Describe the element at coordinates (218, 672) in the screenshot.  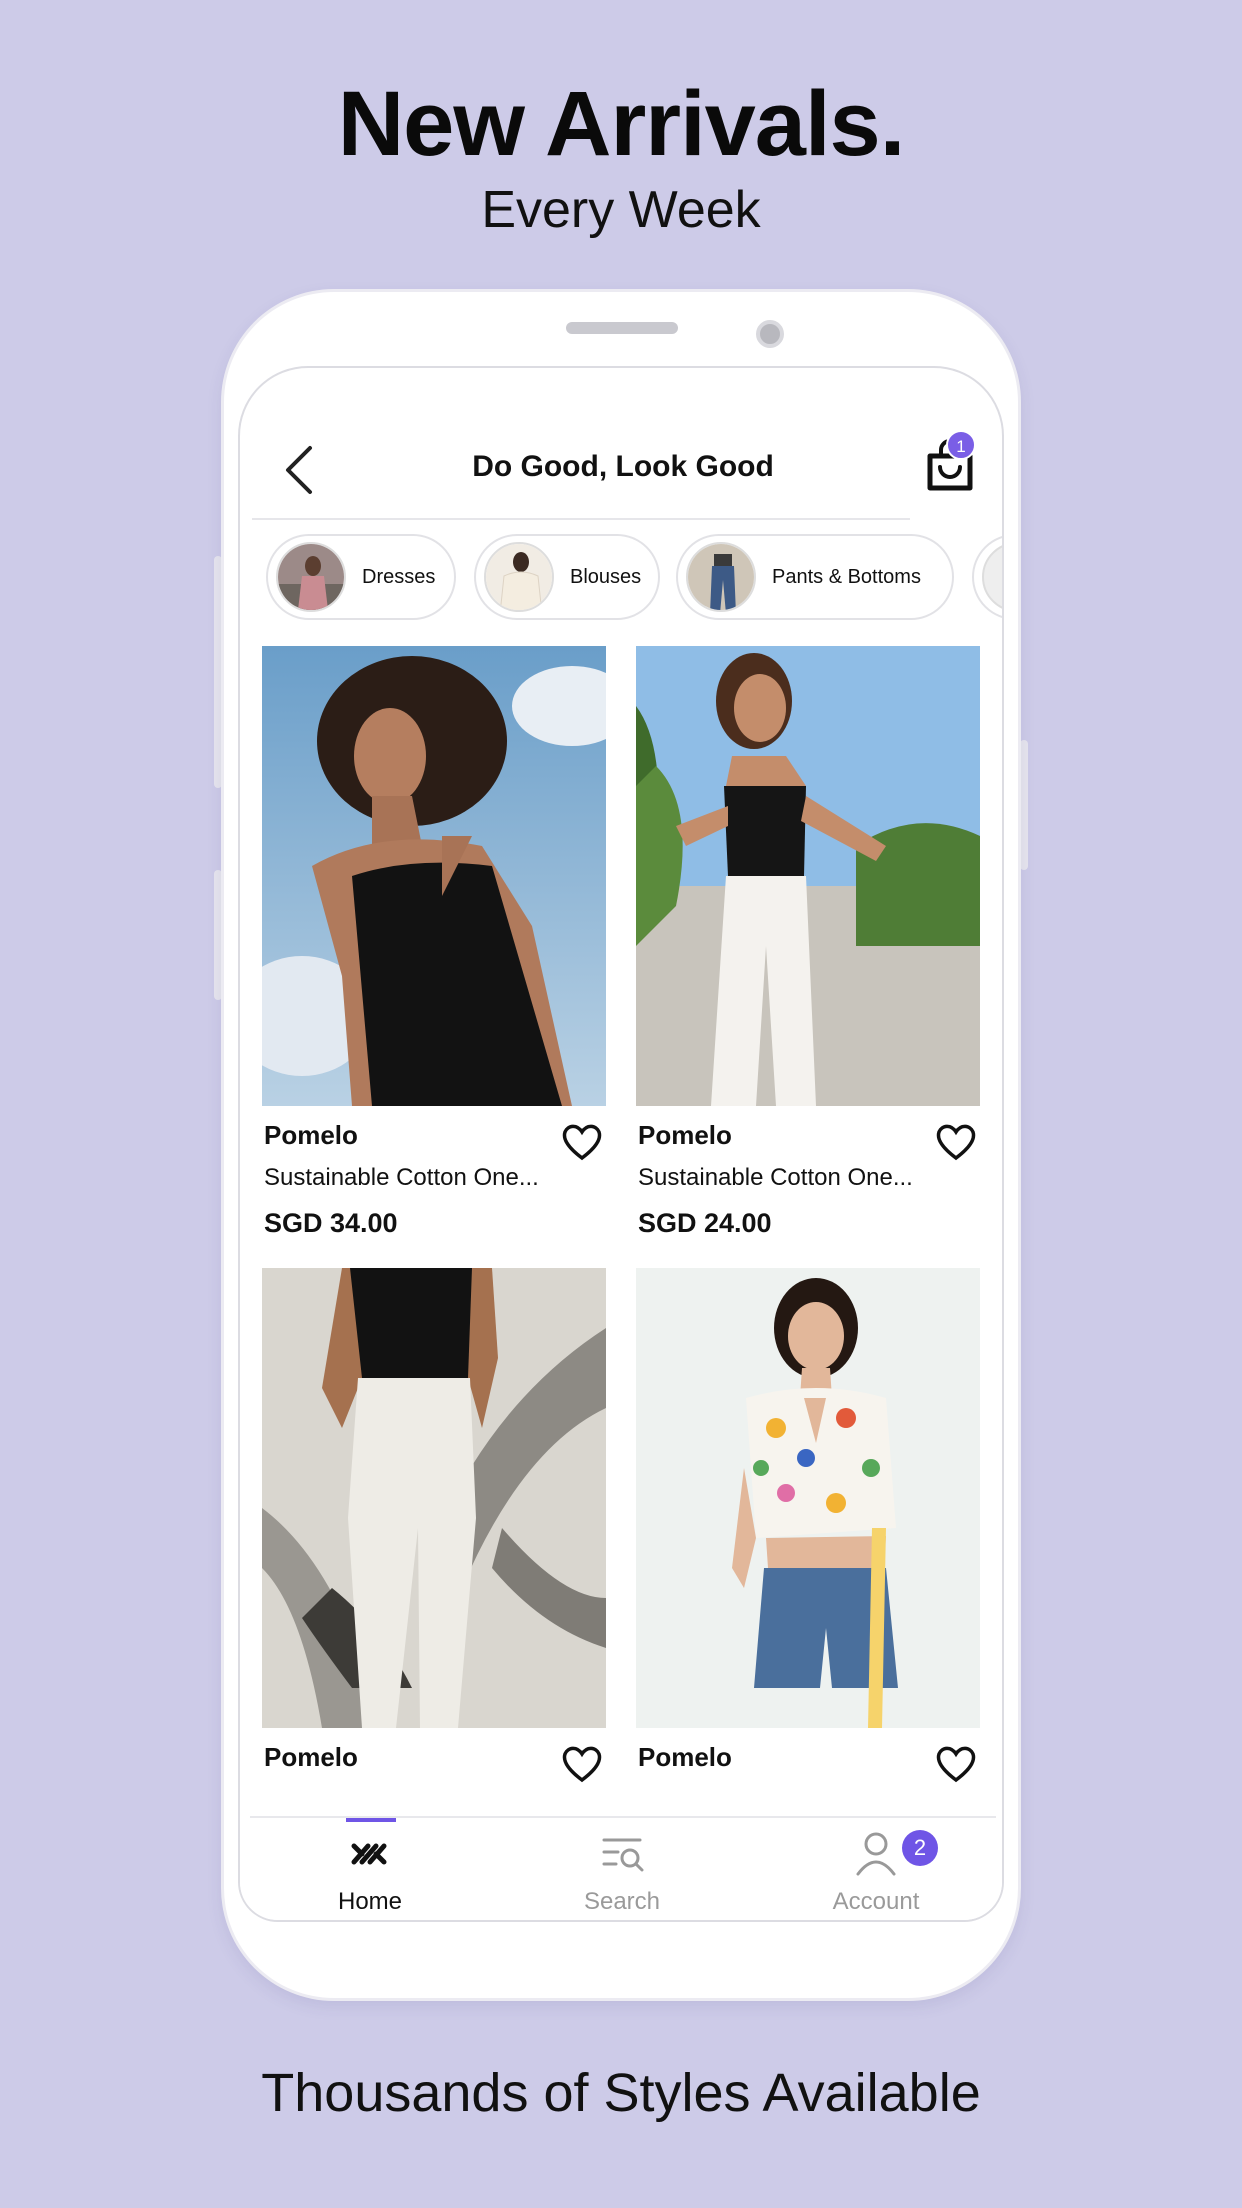
I see `phone-volume-button` at that location.